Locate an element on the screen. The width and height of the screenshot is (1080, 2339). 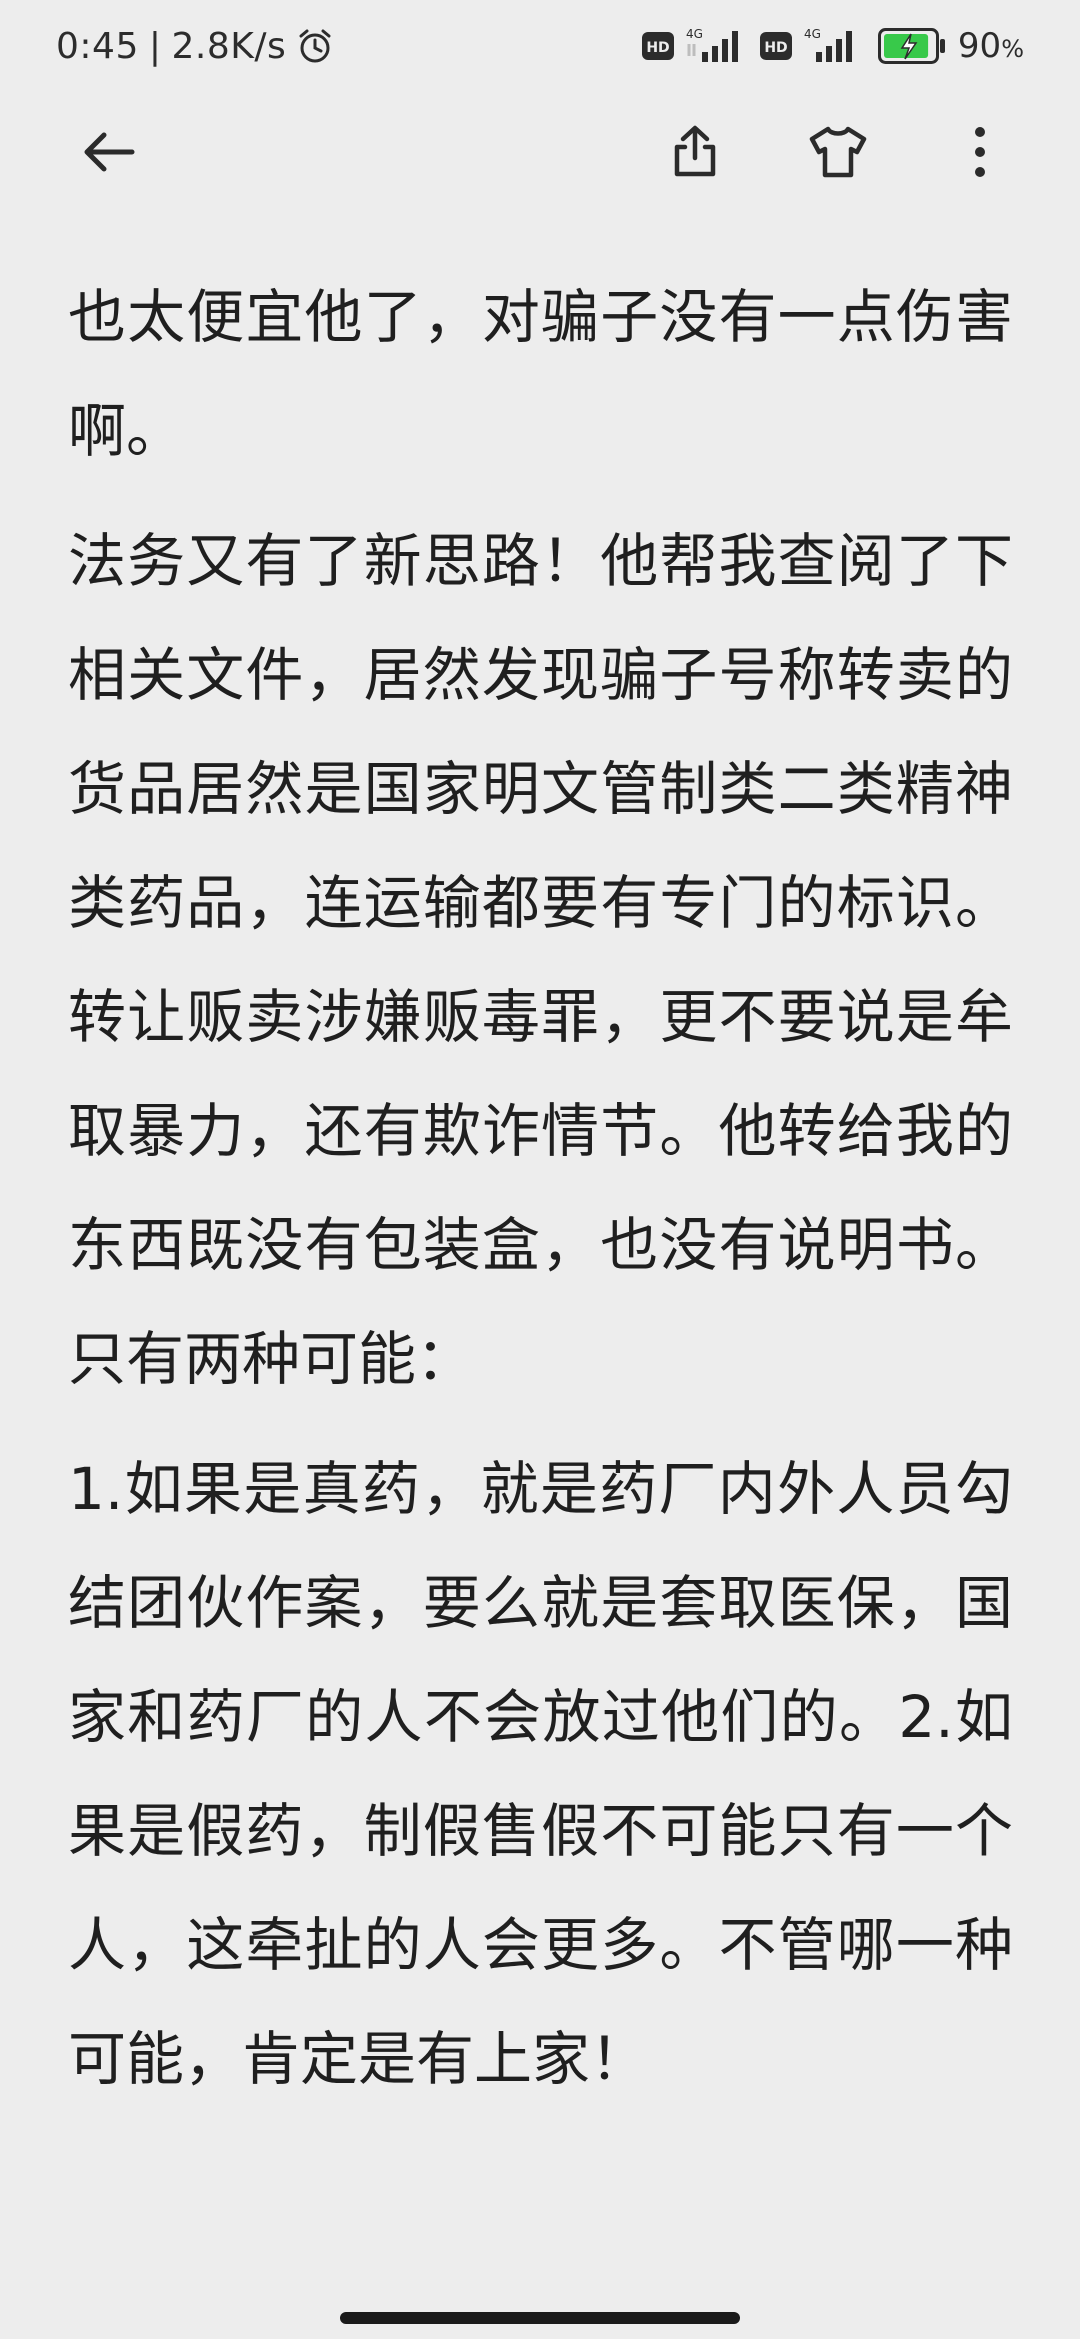
hd-badge-2: HD is located at coordinates (775, 46).